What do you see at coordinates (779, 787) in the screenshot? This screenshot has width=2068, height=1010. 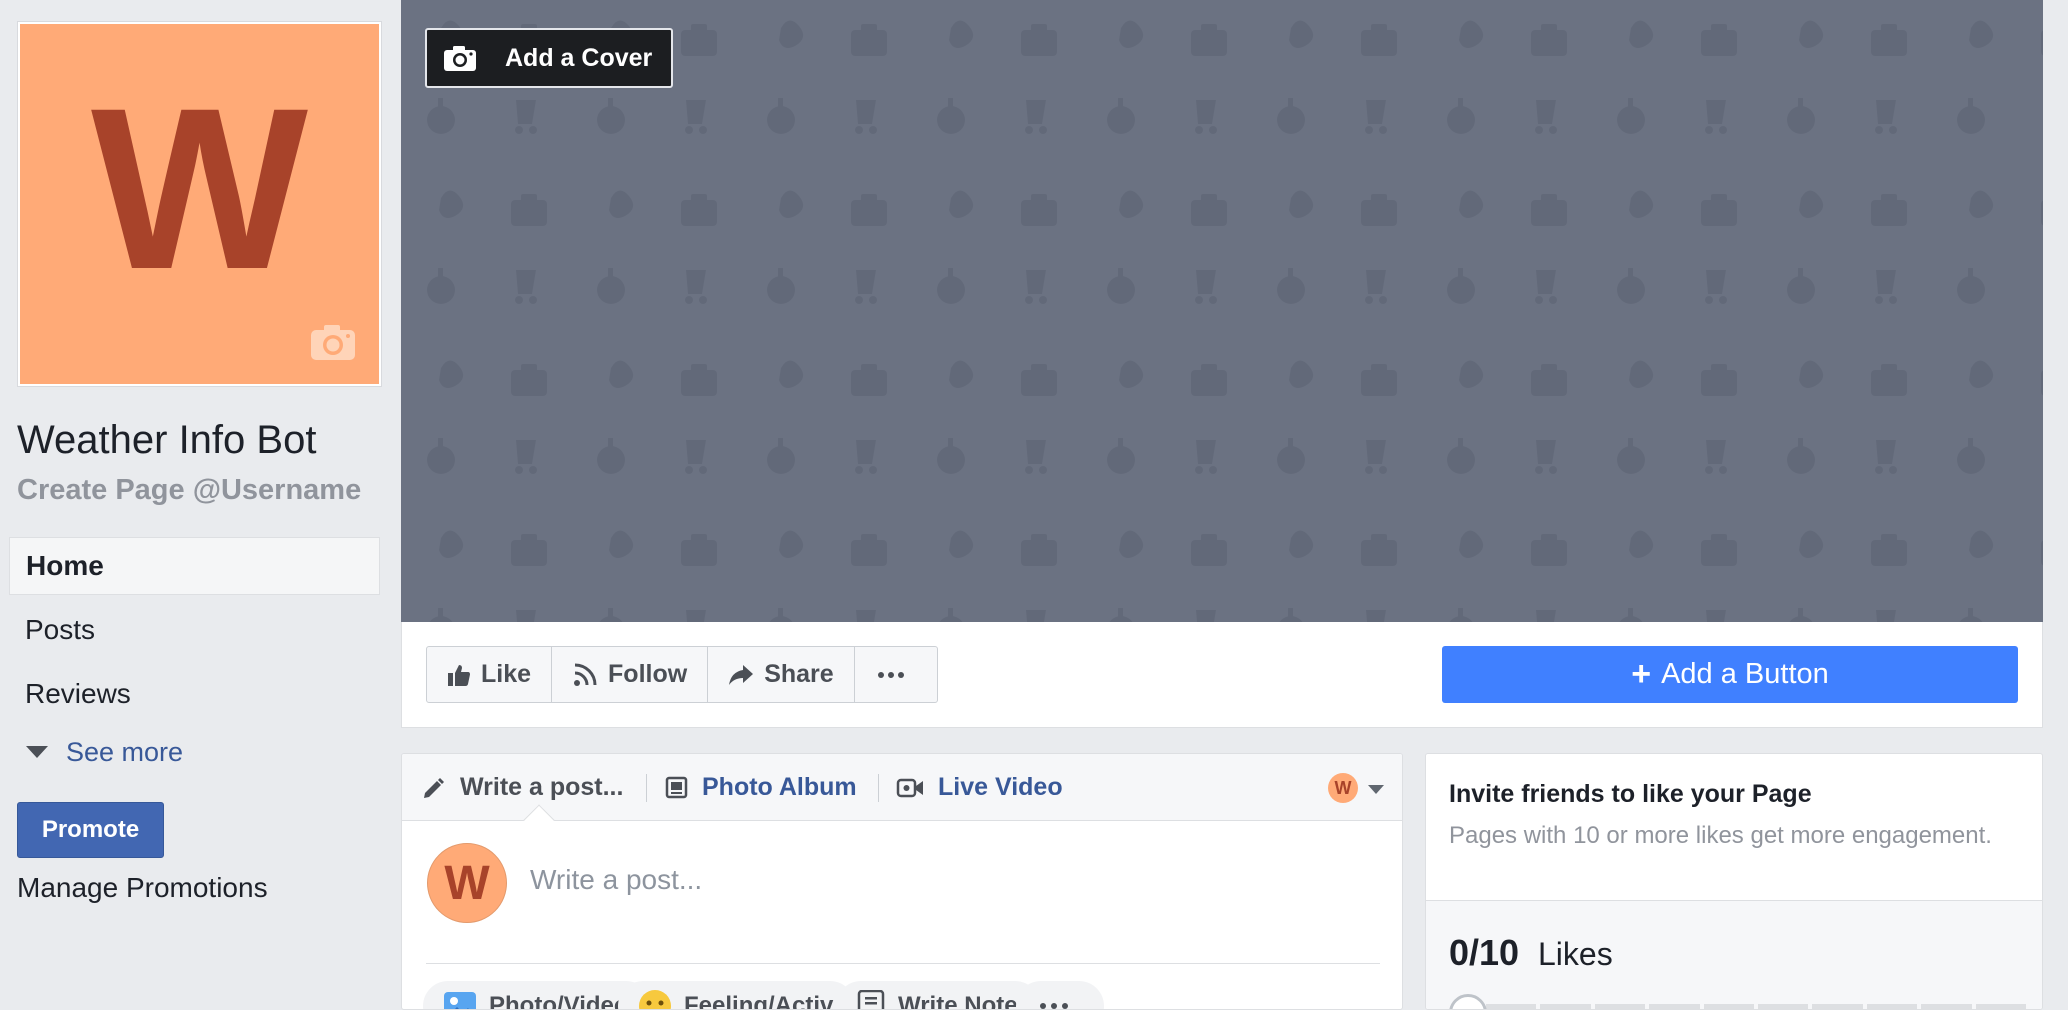 I see `tab-photo-album-label: Photo Album` at bounding box center [779, 787].